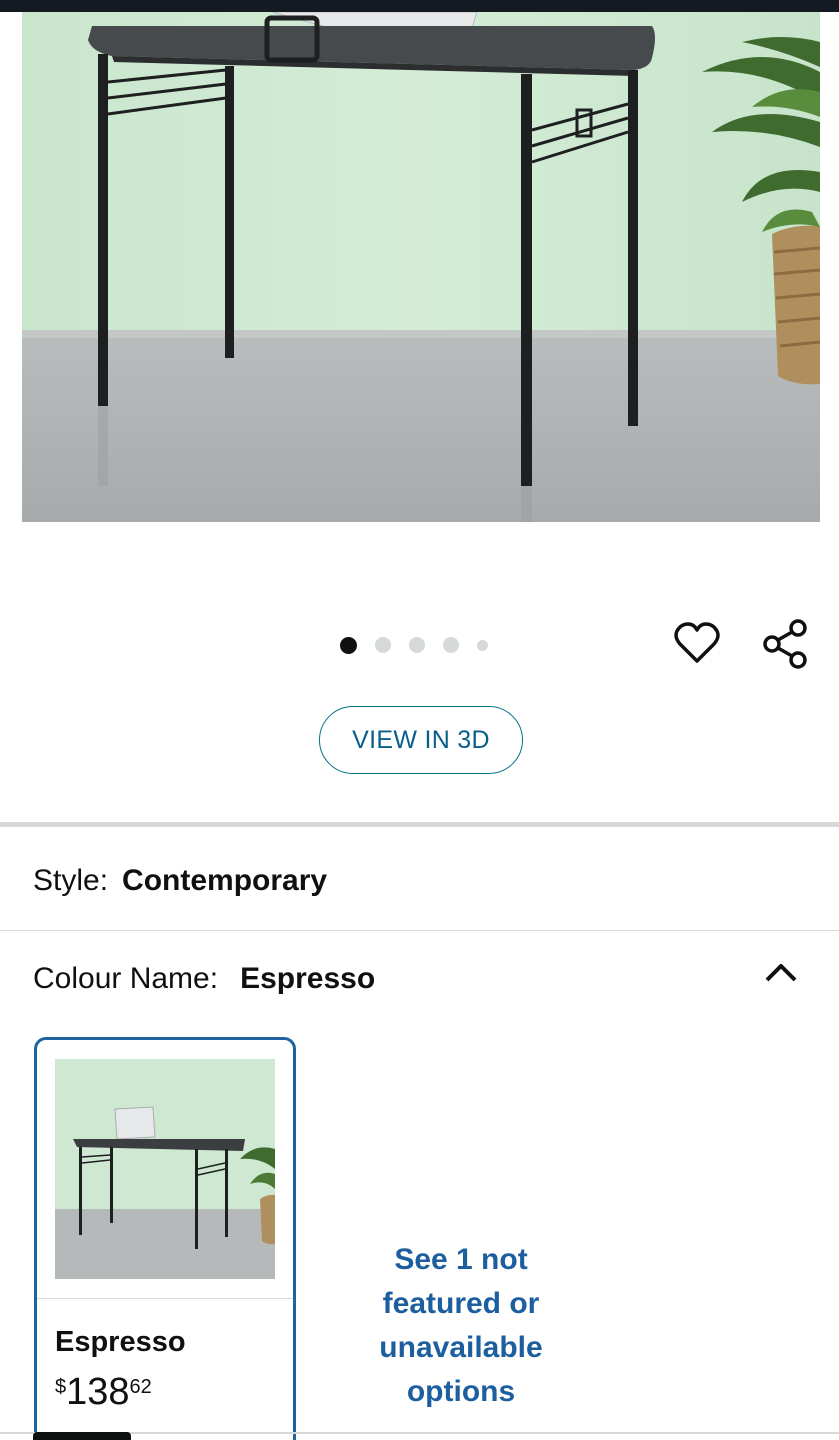 The image size is (839, 1440). I want to click on top-status-bar, so click(419, 6).